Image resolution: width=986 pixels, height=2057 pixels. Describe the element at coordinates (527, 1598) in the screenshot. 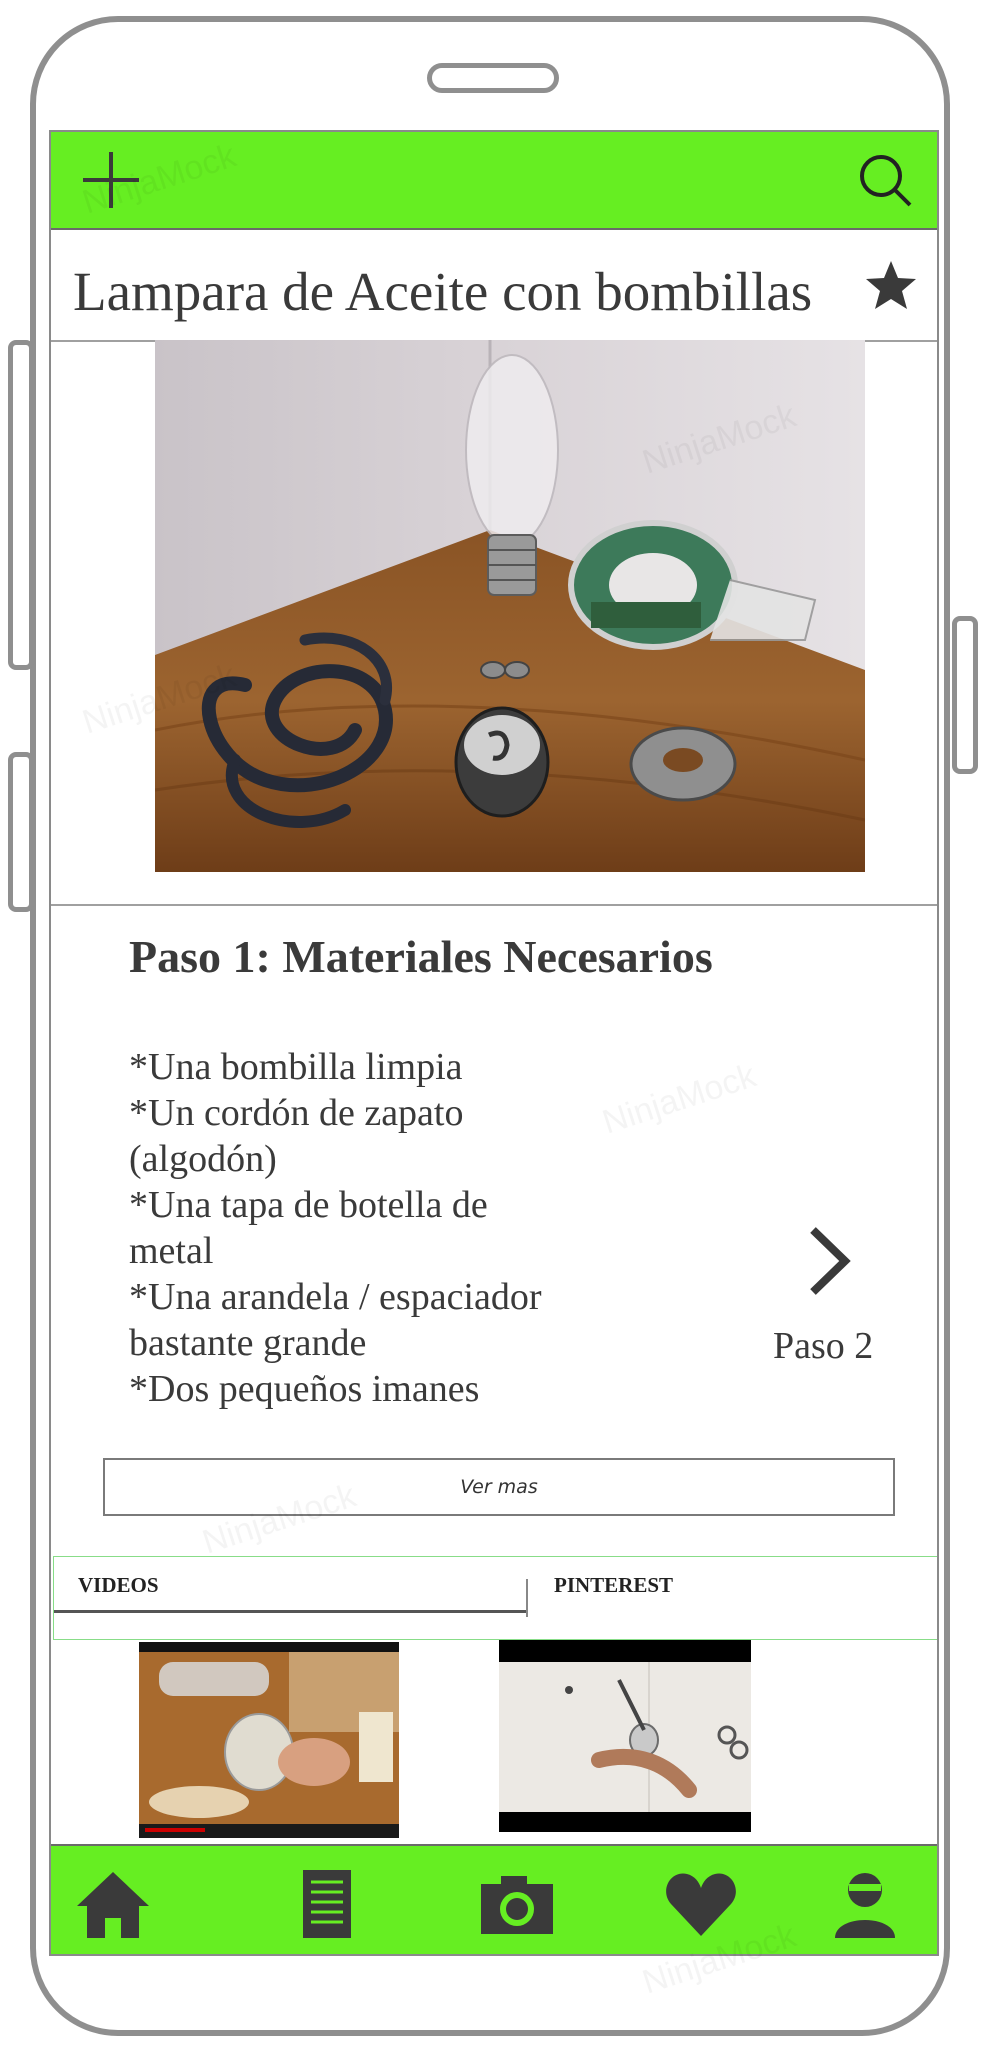

I see `tab-separator` at that location.